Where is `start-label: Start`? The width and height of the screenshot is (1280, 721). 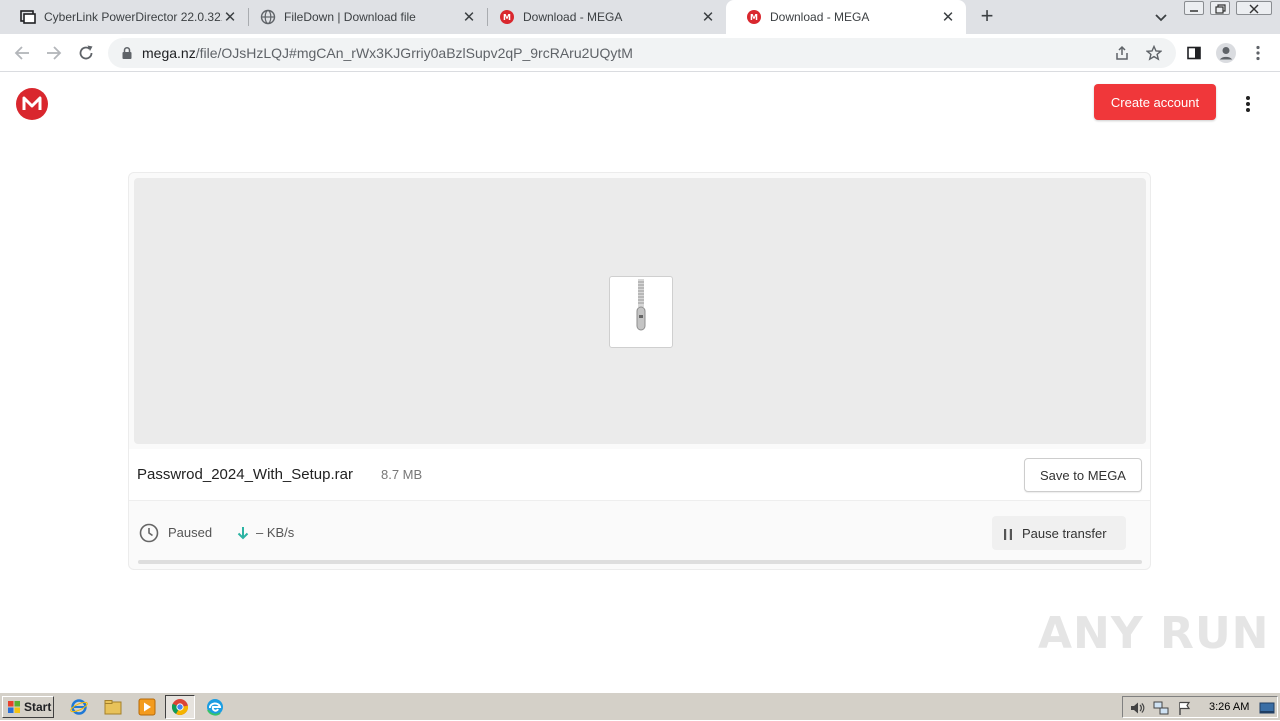
start-label: Start is located at coordinates (38, 707).